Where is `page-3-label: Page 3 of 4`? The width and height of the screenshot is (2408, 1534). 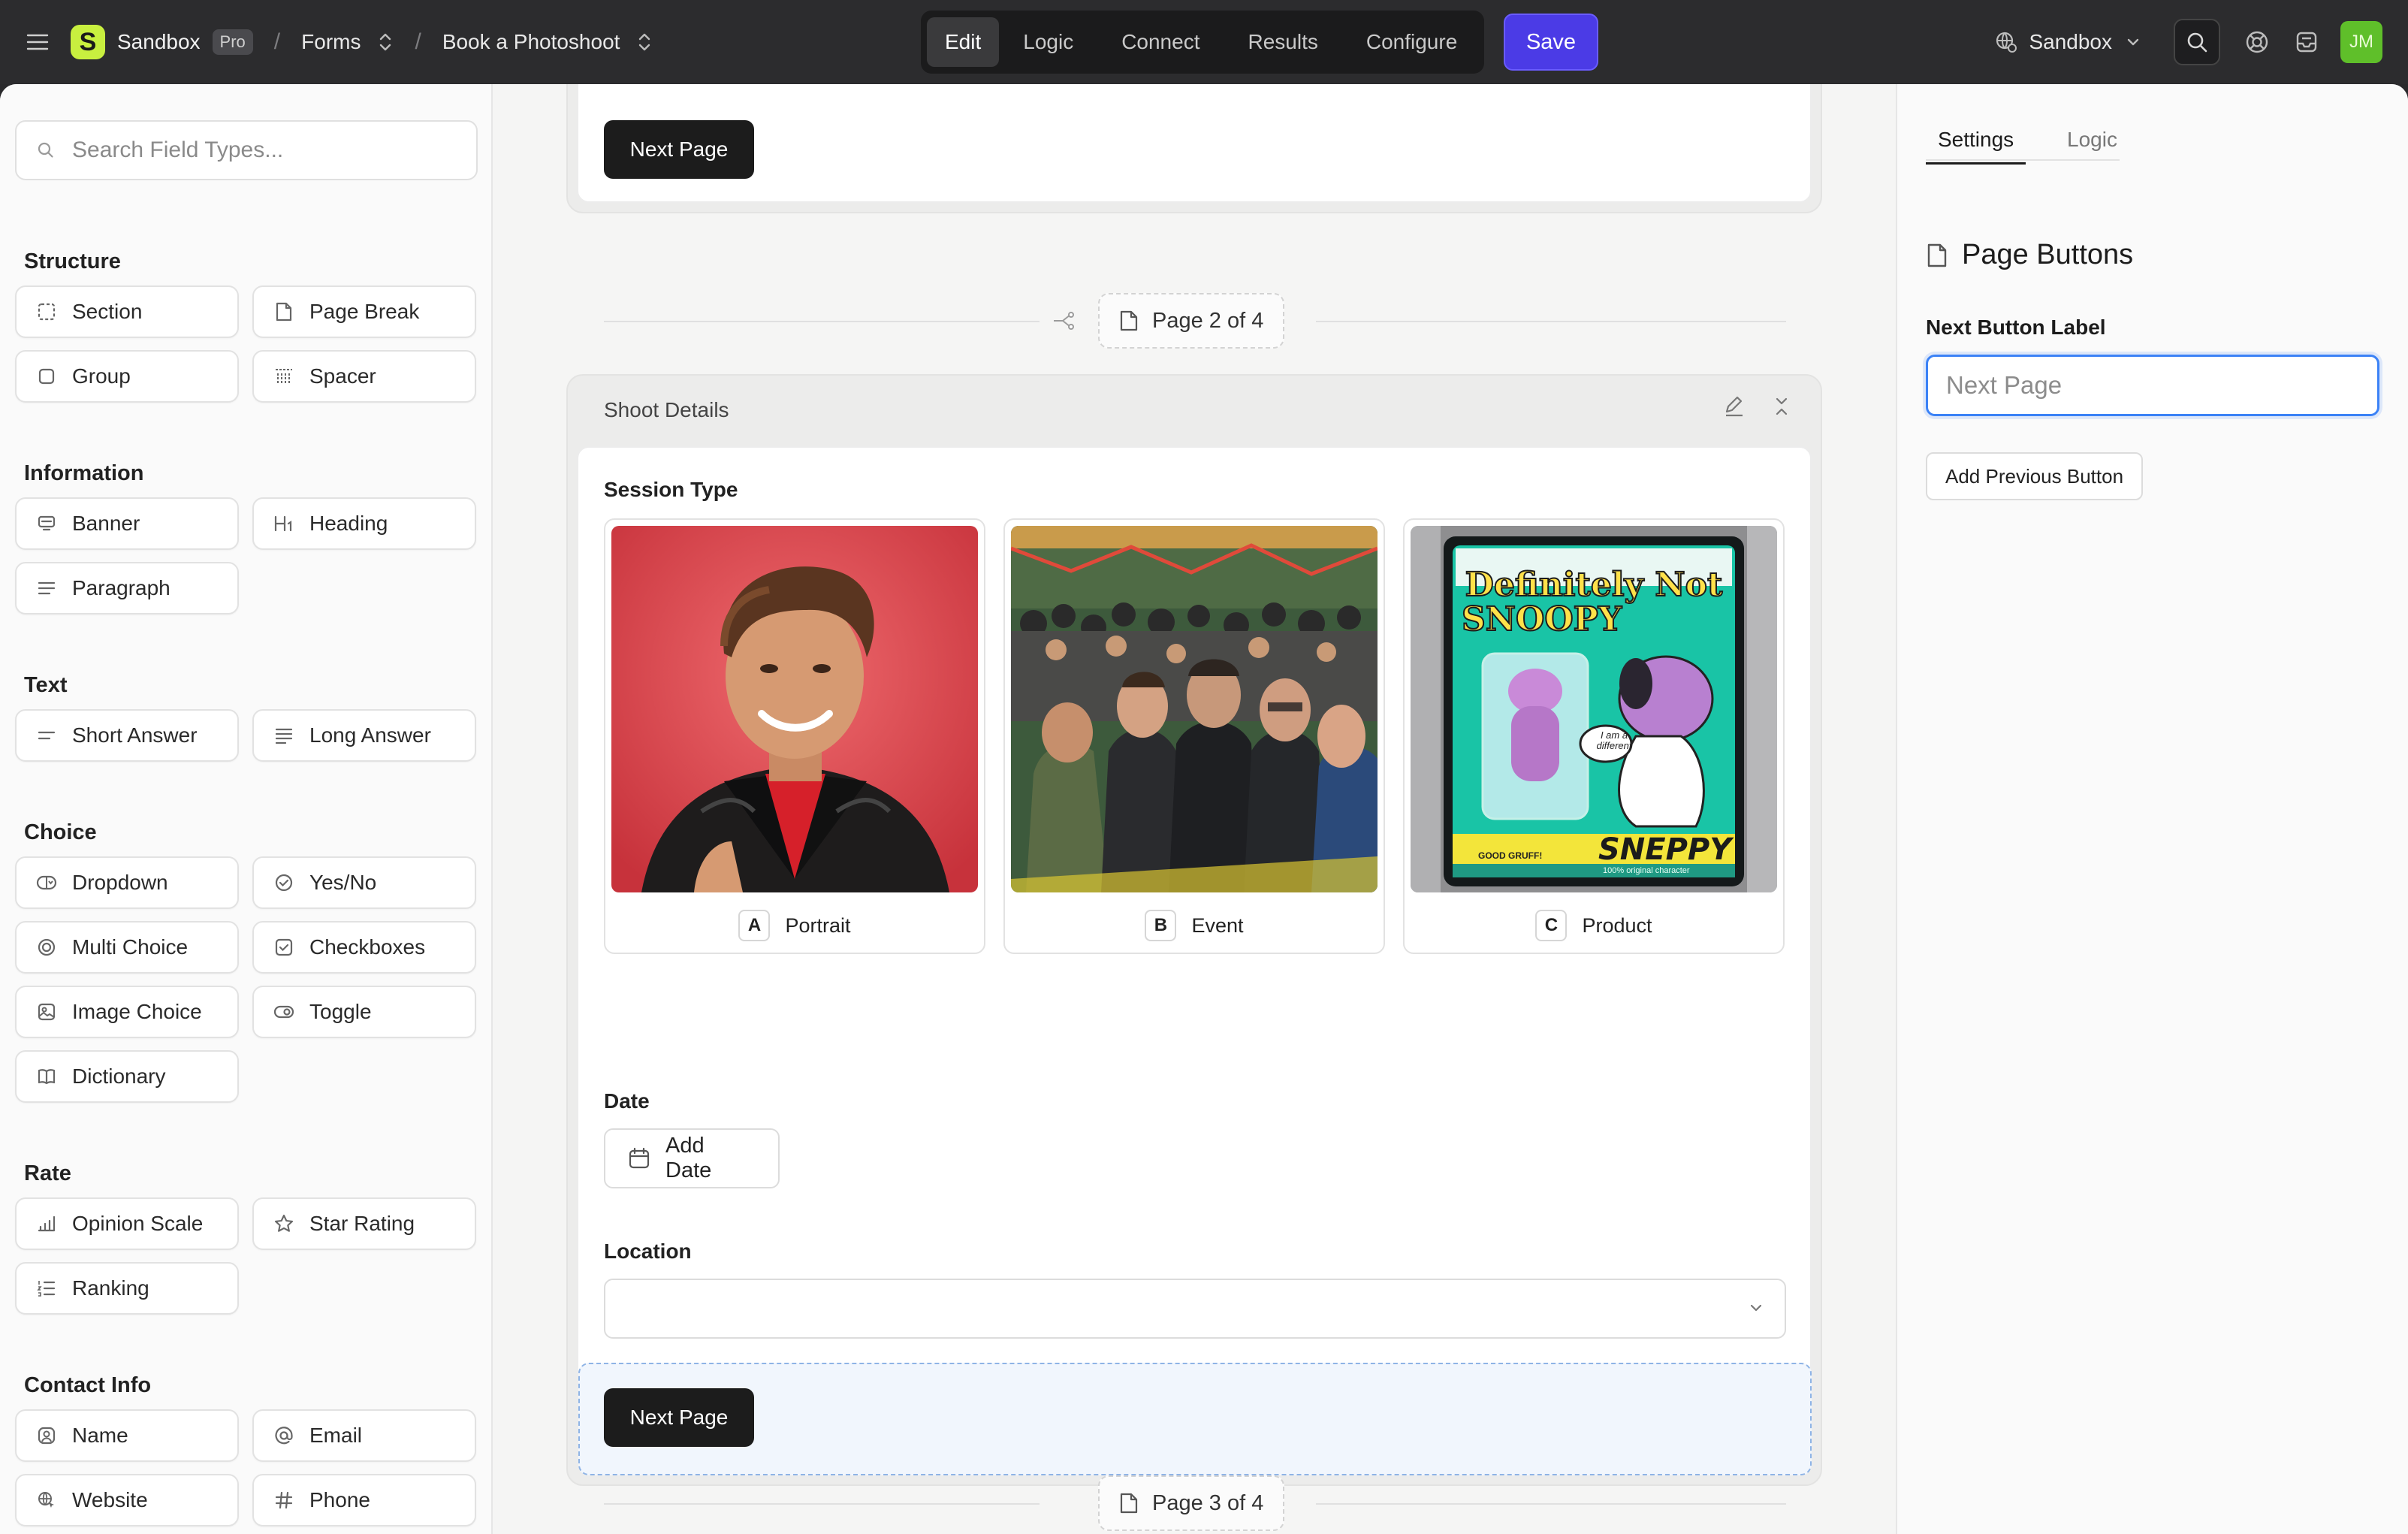
page-3-label: Page 3 of 4 is located at coordinates (1208, 1502).